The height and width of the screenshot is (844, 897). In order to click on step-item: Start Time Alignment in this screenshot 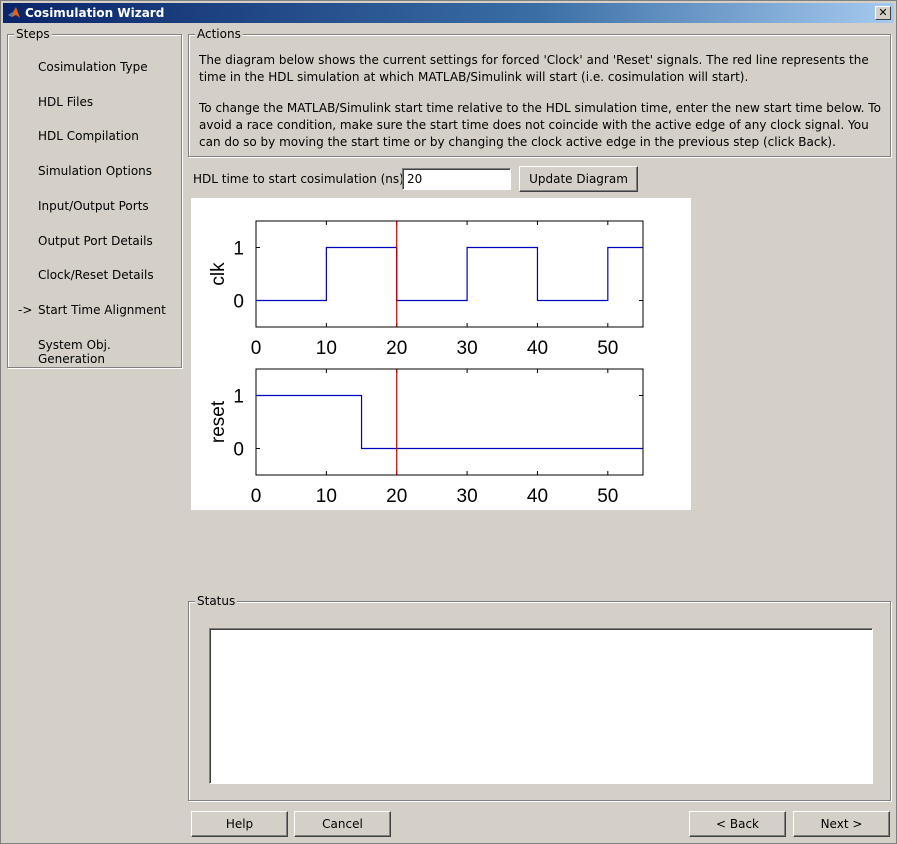, I will do `click(102, 309)`.